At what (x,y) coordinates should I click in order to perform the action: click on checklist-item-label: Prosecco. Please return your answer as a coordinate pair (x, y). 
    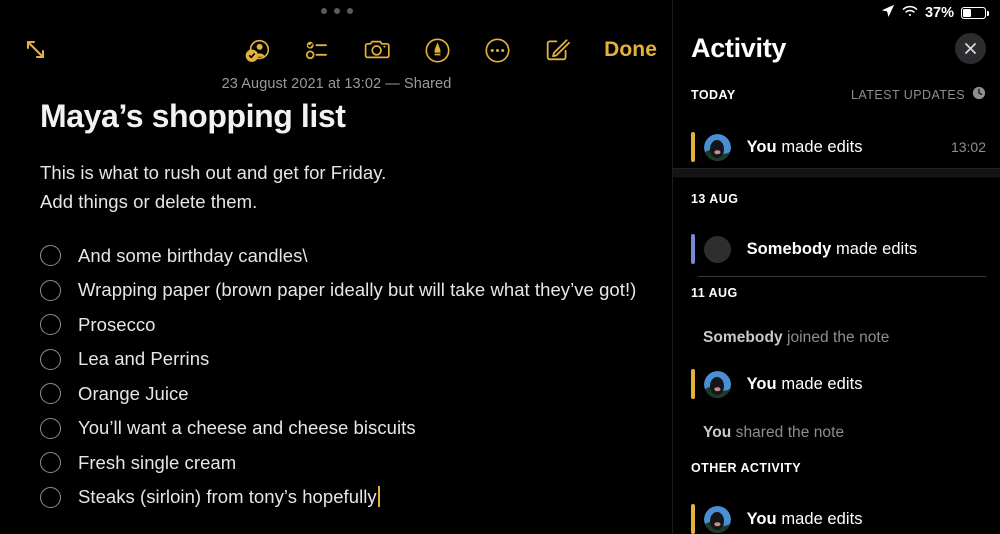
    Looking at the image, I should click on (117, 324).